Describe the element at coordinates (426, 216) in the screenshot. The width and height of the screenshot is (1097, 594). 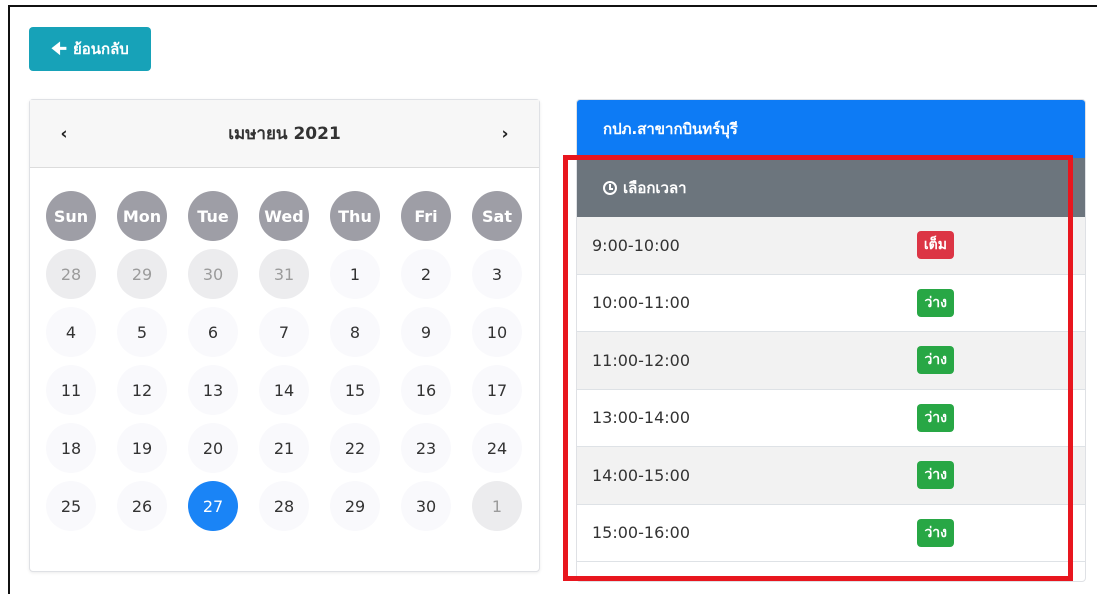
I see `weekday-header-fri: Fri` at that location.